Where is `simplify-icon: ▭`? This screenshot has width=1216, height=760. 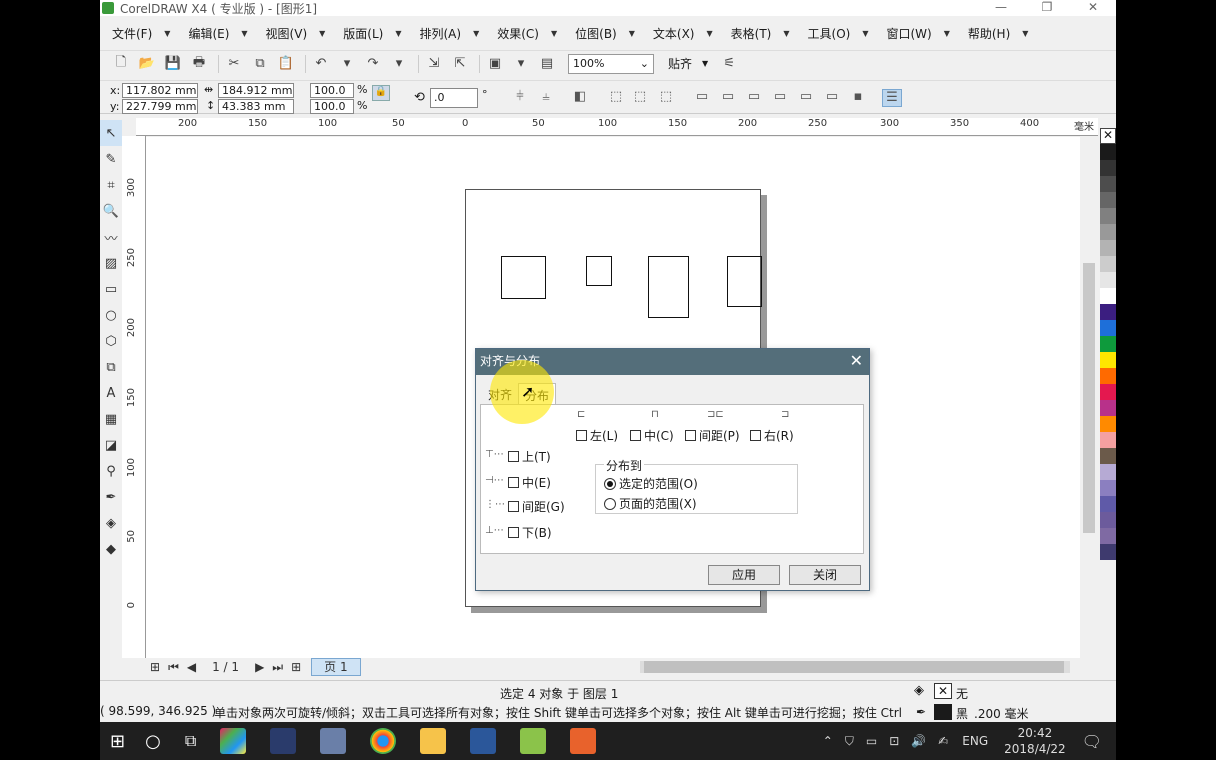 simplify-icon: ▭ is located at coordinates (806, 98).